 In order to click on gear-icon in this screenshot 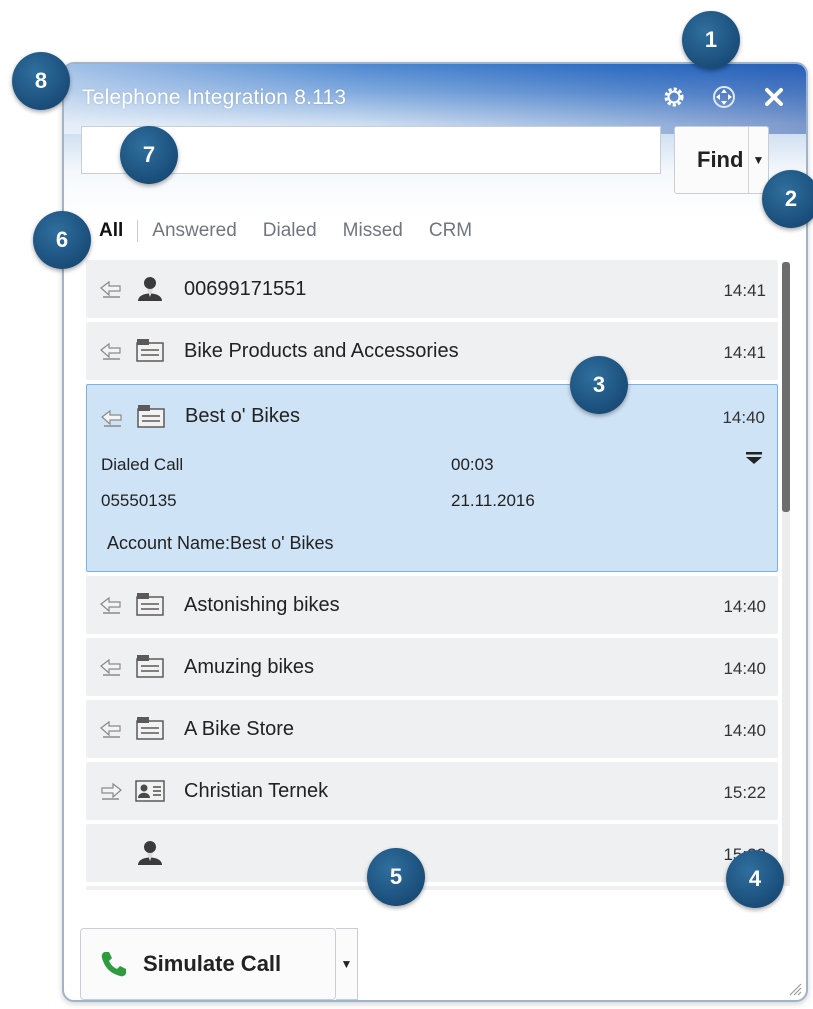, I will do `click(674, 97)`.